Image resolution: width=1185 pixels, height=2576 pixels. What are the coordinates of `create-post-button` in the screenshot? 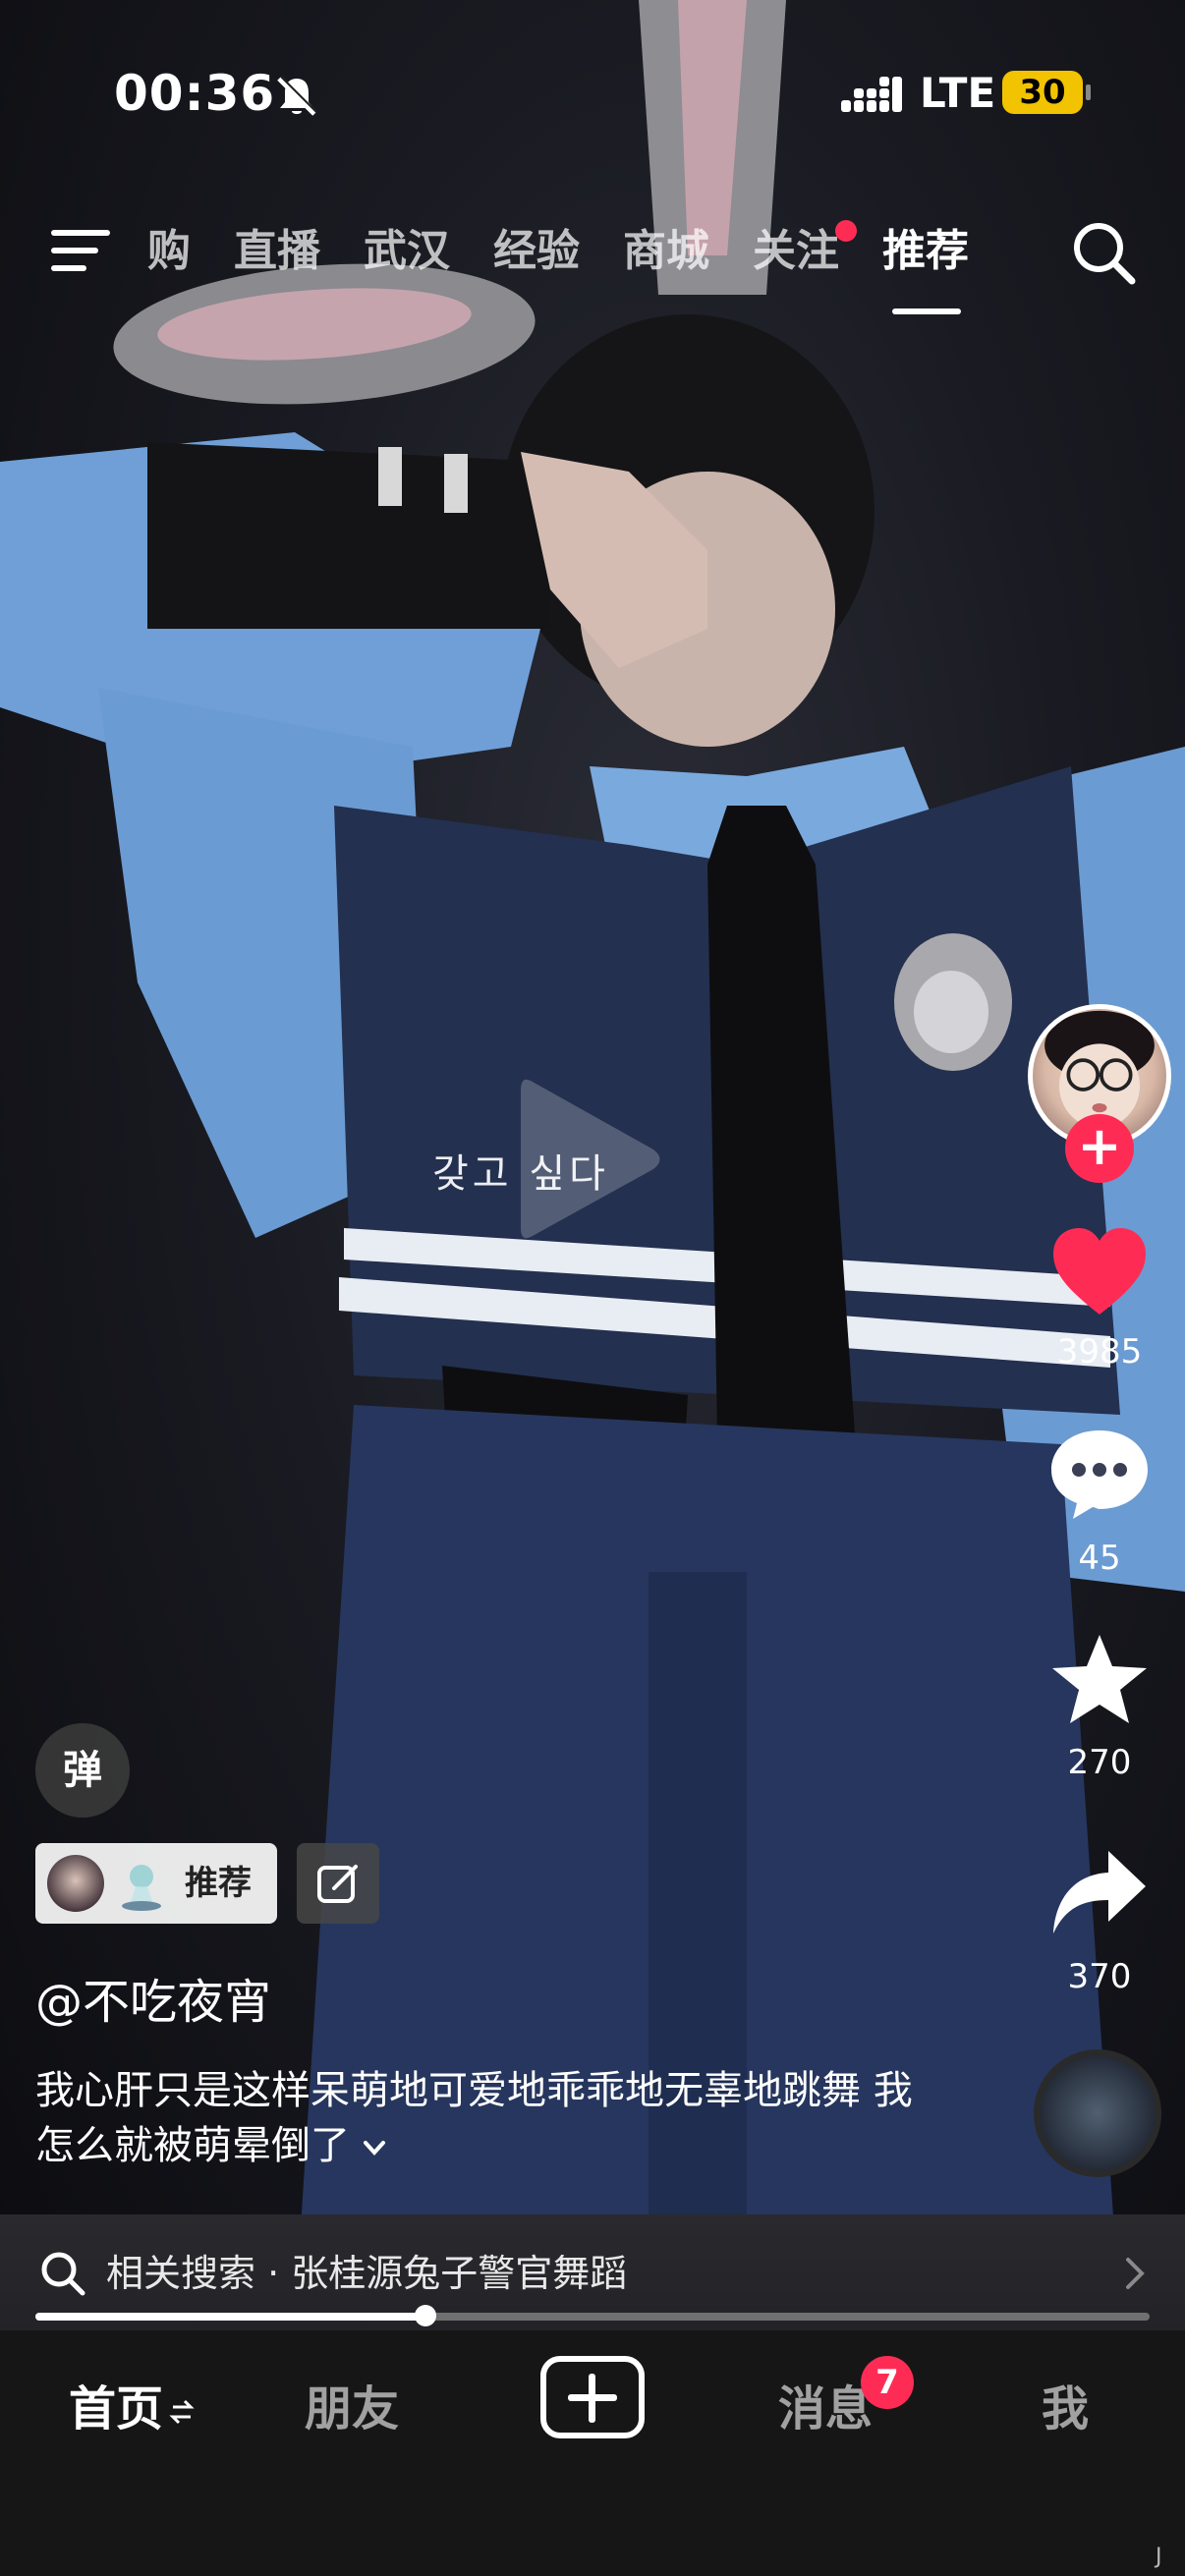 It's located at (592, 2397).